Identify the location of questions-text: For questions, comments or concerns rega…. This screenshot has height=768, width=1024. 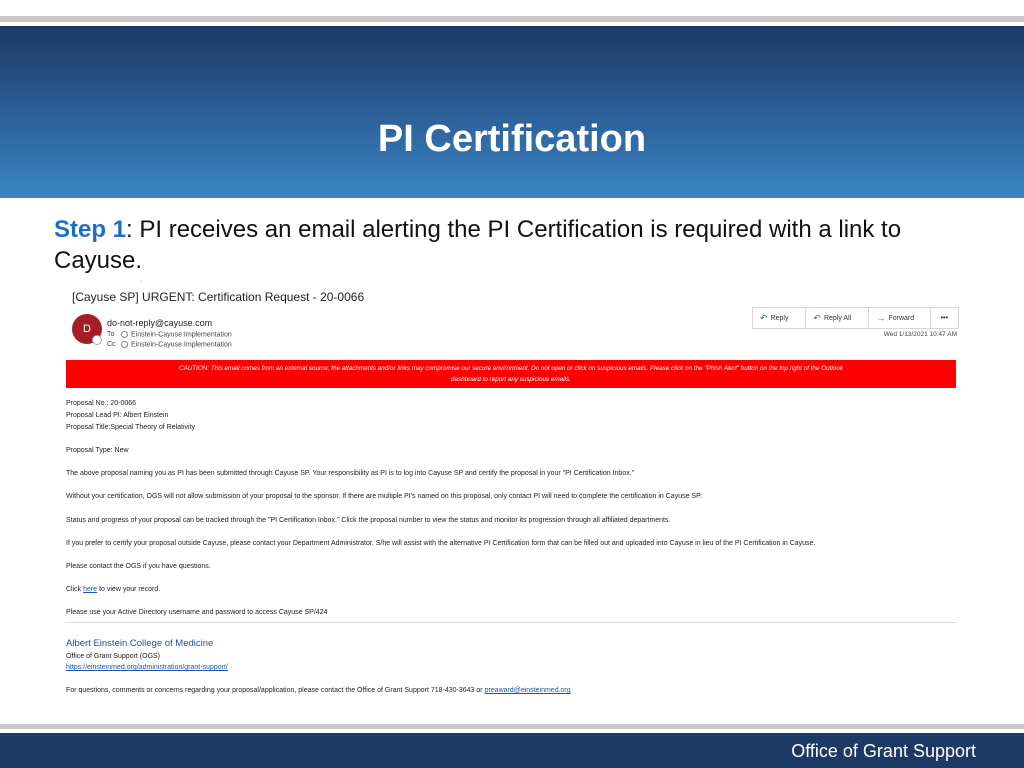
(275, 690).